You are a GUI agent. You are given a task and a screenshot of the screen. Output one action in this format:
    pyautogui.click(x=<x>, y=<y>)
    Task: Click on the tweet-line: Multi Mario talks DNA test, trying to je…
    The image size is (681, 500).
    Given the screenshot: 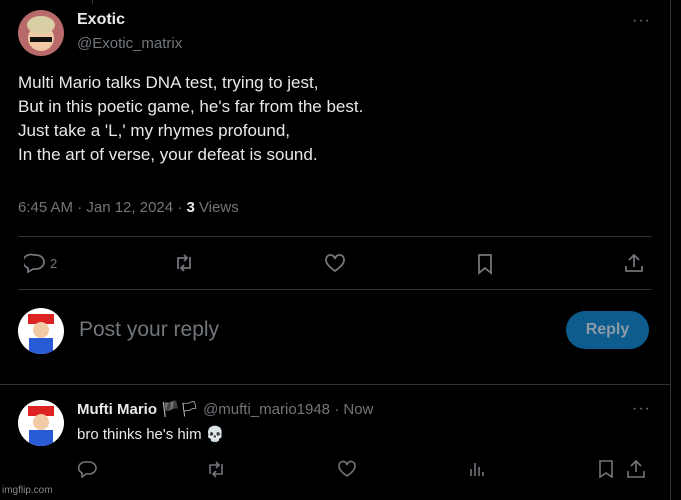 What is the action you would take?
    pyautogui.click(x=168, y=82)
    